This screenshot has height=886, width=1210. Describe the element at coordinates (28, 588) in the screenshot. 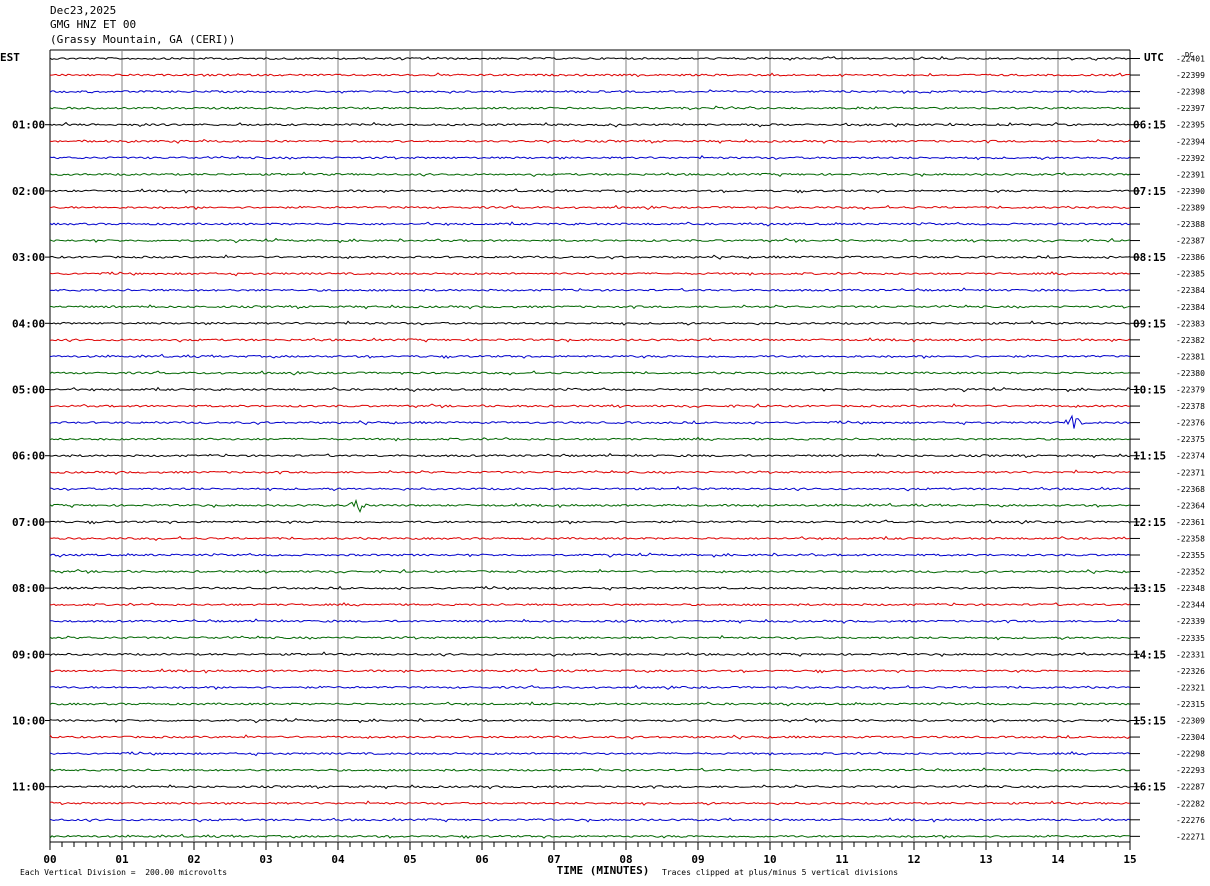

I see `est-hour-label: 08:00` at that location.